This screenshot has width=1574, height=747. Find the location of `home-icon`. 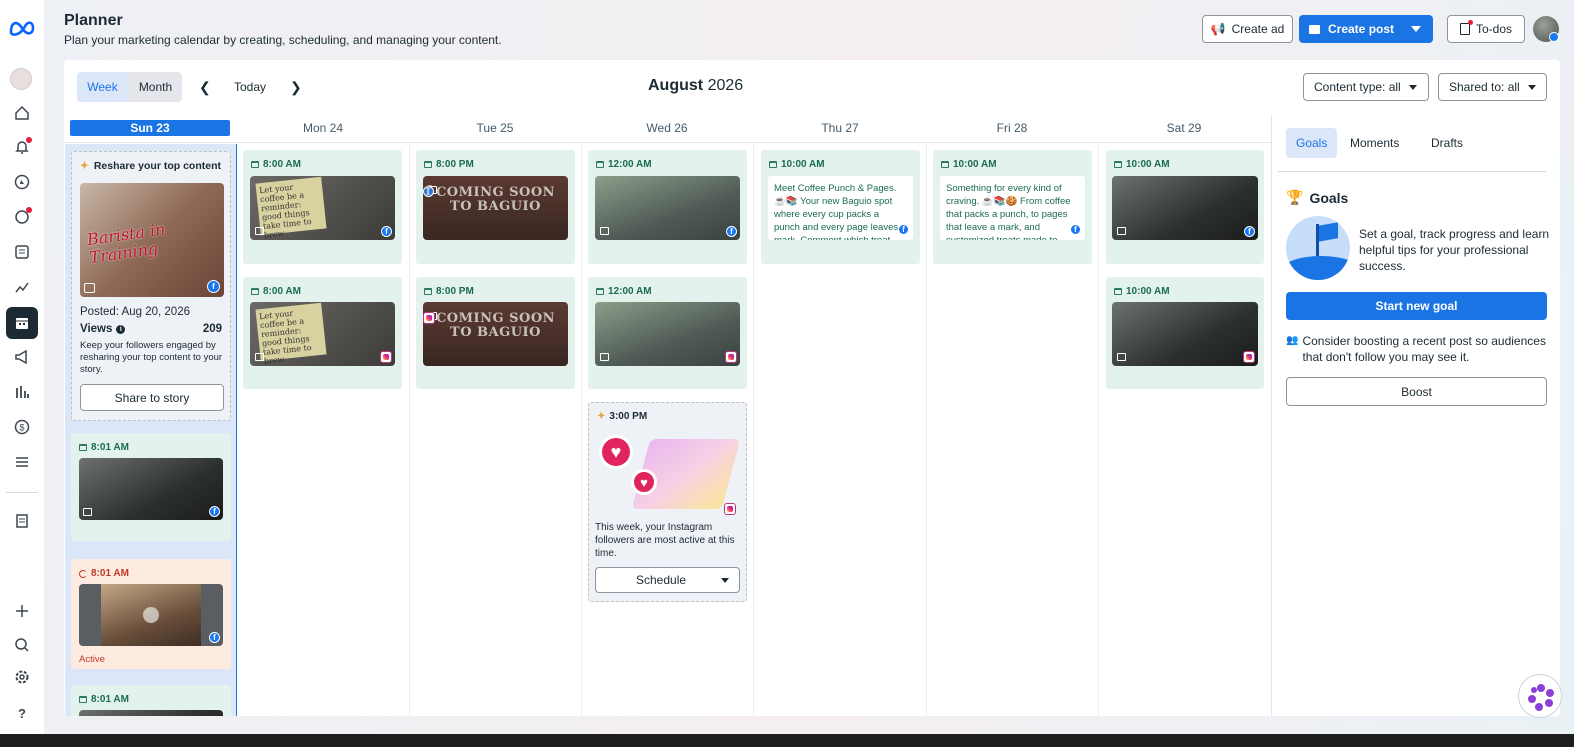

home-icon is located at coordinates (22, 113).